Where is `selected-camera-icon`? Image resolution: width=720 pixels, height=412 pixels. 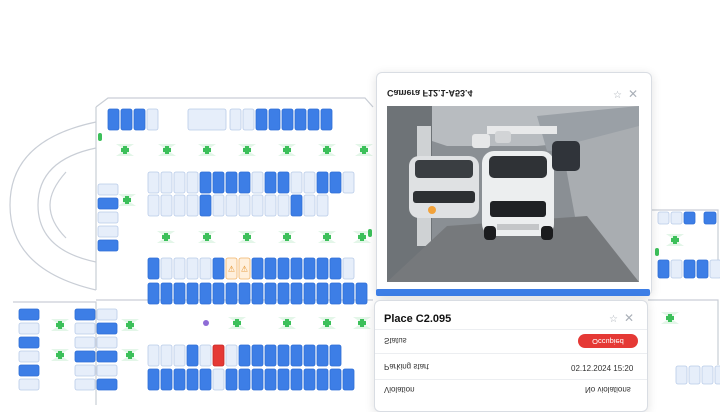 selected-camera-icon is located at coordinates (206, 323).